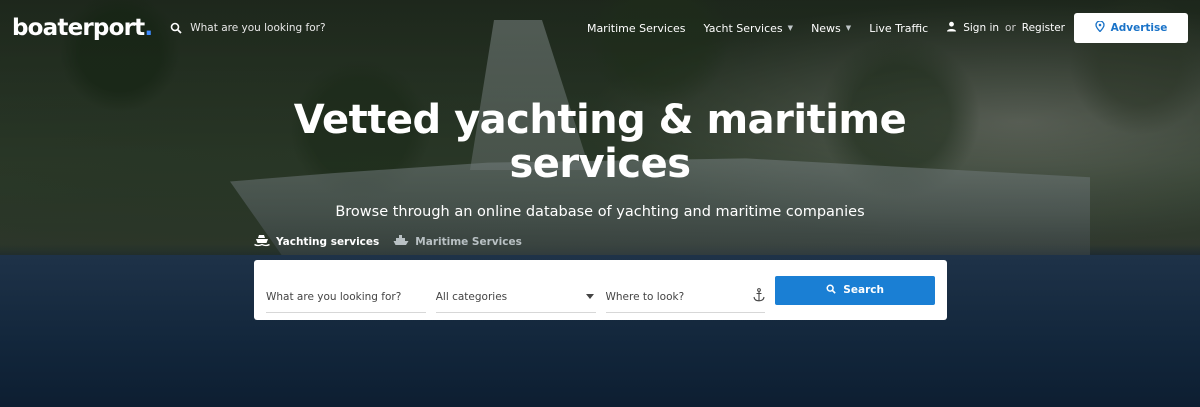  What do you see at coordinates (951, 28) in the screenshot?
I see `user-icon` at bounding box center [951, 28].